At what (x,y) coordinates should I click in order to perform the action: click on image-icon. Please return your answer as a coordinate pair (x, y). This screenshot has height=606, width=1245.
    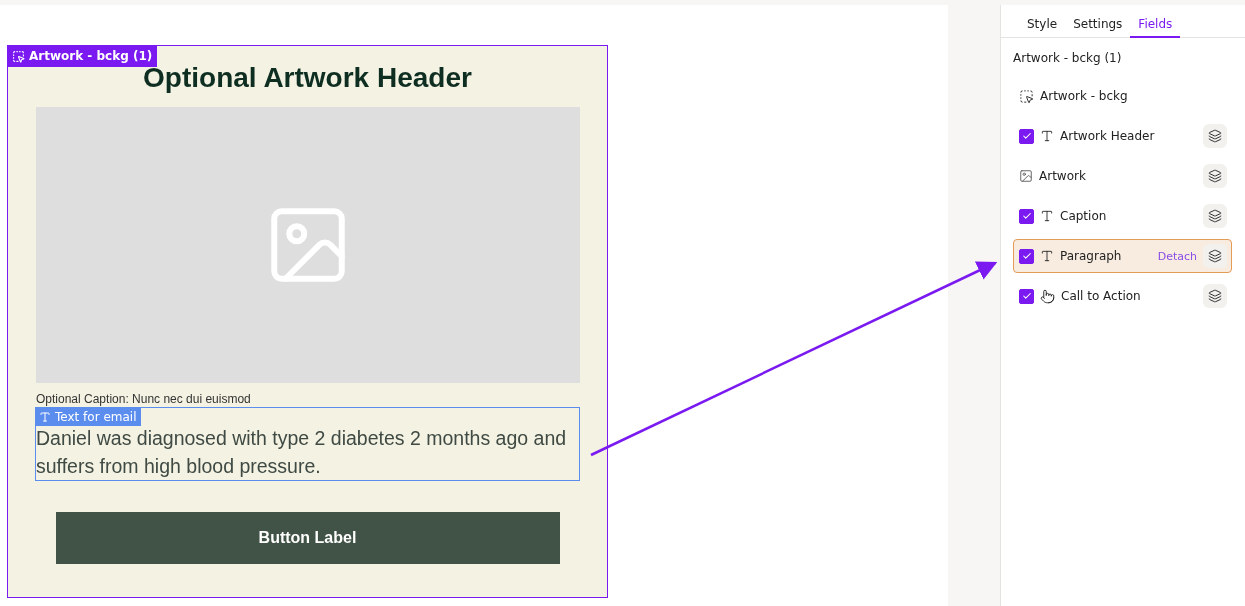
    Looking at the image, I should click on (1026, 176).